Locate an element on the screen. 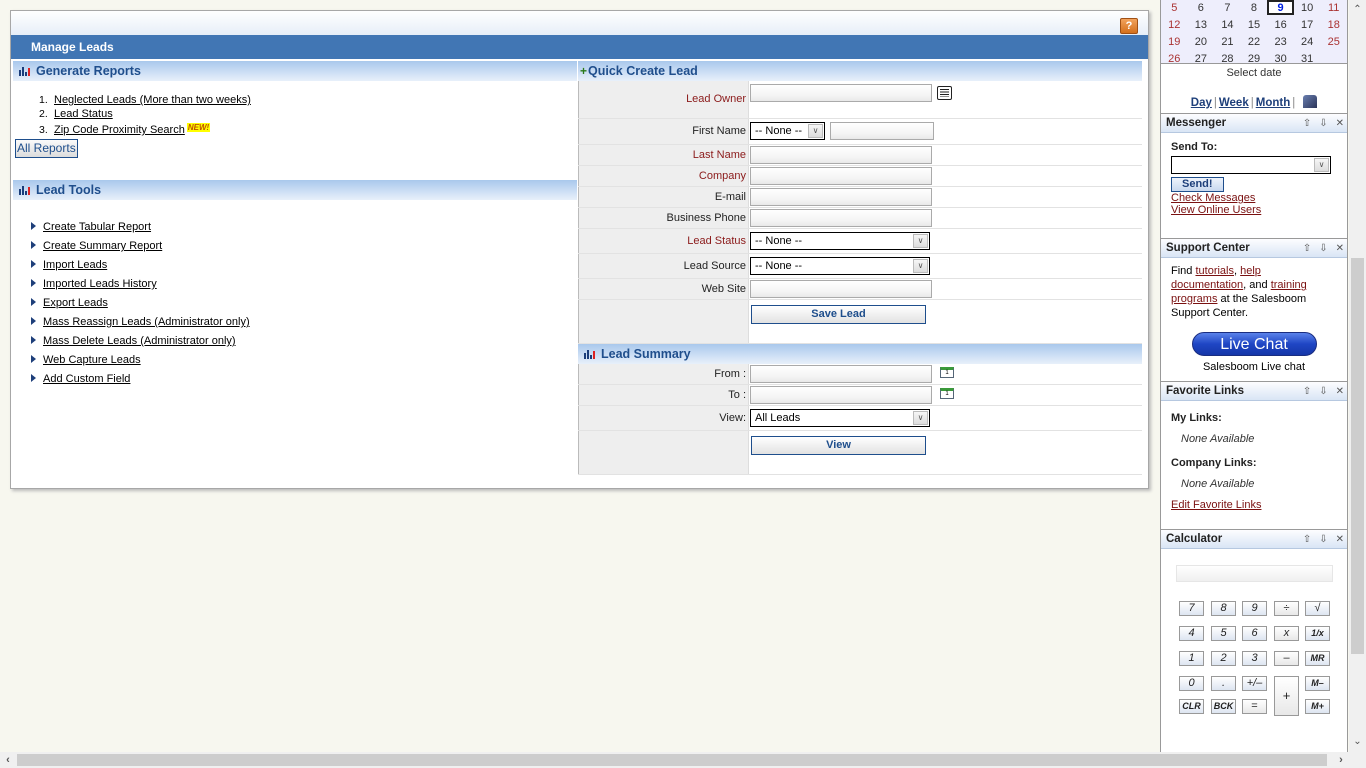 The height and width of the screenshot is (768, 1366). last-name-input is located at coordinates (841, 154).